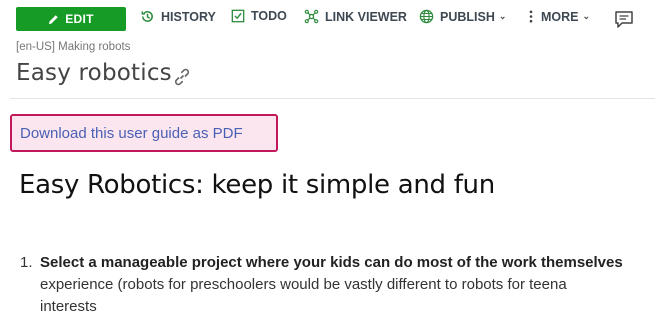 The width and height of the screenshot is (655, 318). Describe the element at coordinates (332, 98) in the screenshot. I see `divider` at that location.